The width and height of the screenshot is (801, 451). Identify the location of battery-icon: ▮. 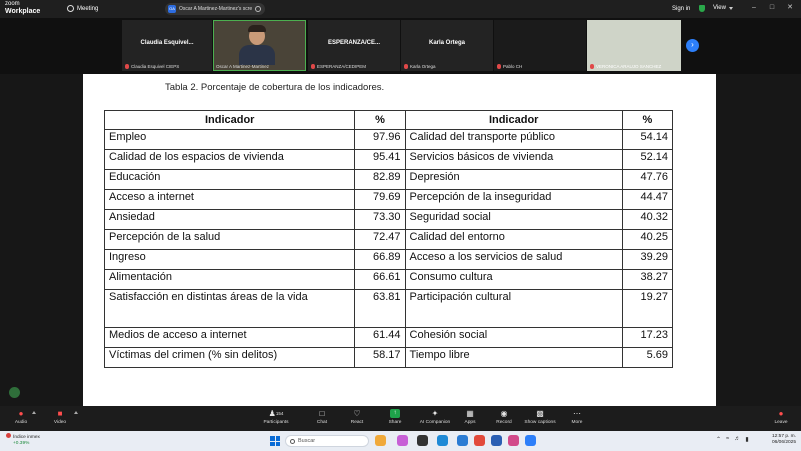
(746, 439).